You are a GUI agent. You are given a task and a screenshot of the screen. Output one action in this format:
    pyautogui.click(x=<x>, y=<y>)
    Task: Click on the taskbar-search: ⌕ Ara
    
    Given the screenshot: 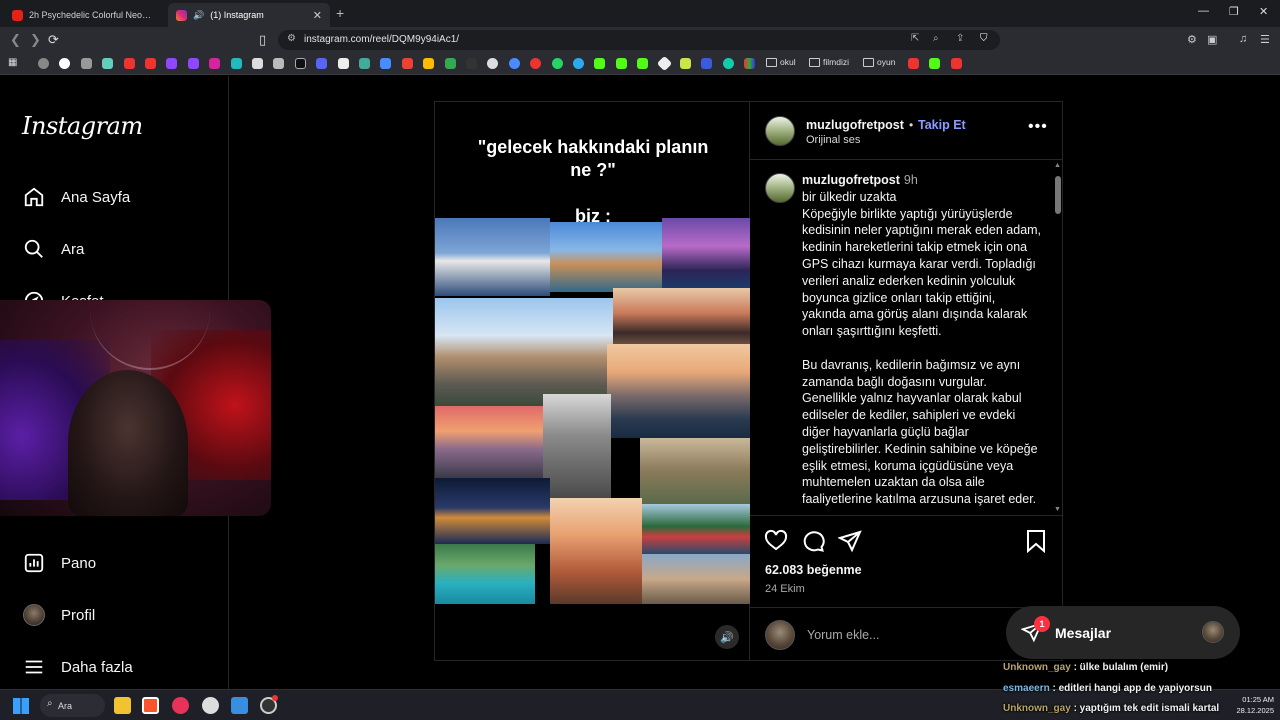 What is the action you would take?
    pyautogui.click(x=72, y=705)
    